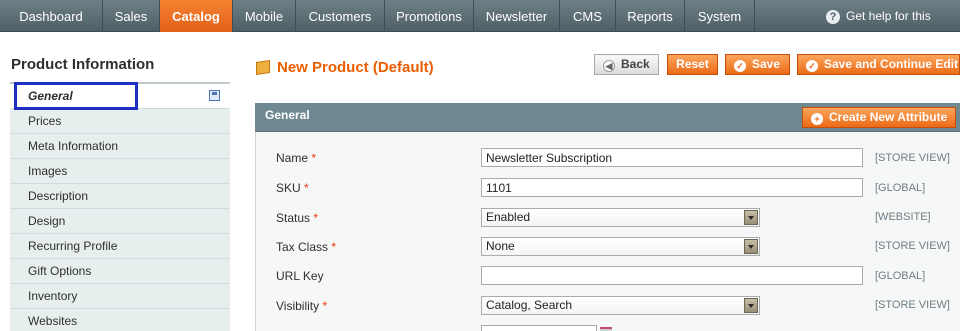 The image size is (960, 331). I want to click on tax-class-scope: [STORE VIEW], so click(912, 246).